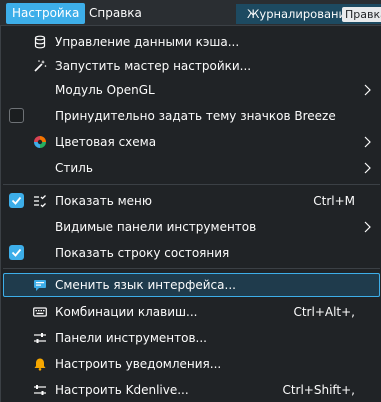 The image size is (381, 402). Describe the element at coordinates (46, 13) in the screenshot. I see `menu-settings: Настройка` at that location.